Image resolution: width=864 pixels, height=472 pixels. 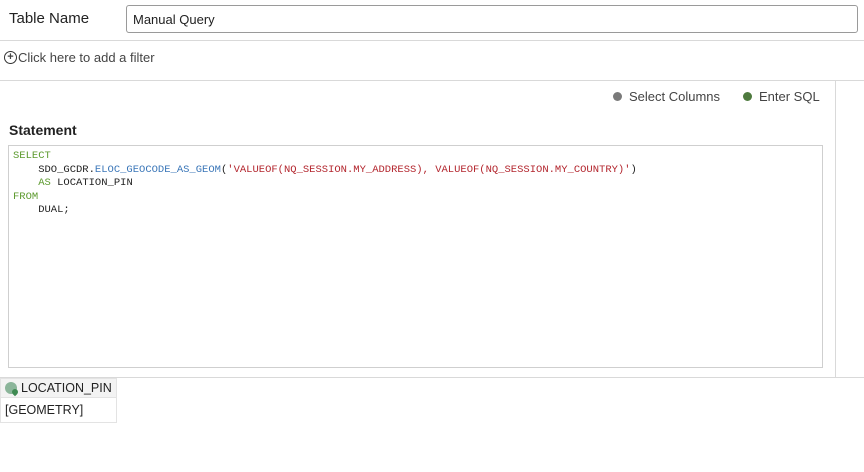 What do you see at coordinates (11, 388) in the screenshot?
I see `geometry-icon` at bounding box center [11, 388].